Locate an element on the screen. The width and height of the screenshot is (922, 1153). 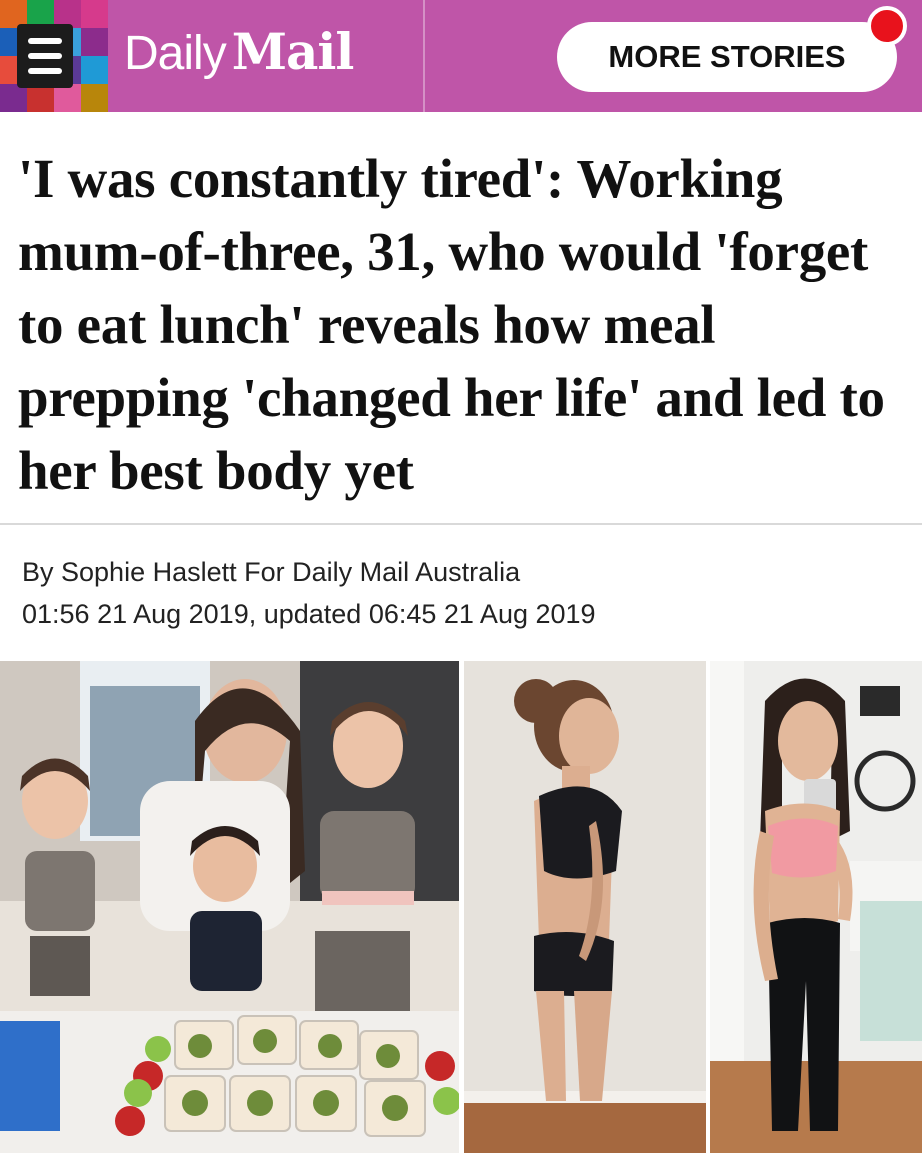
more-stories-button: MORE STORIES is located at coordinates (727, 57).